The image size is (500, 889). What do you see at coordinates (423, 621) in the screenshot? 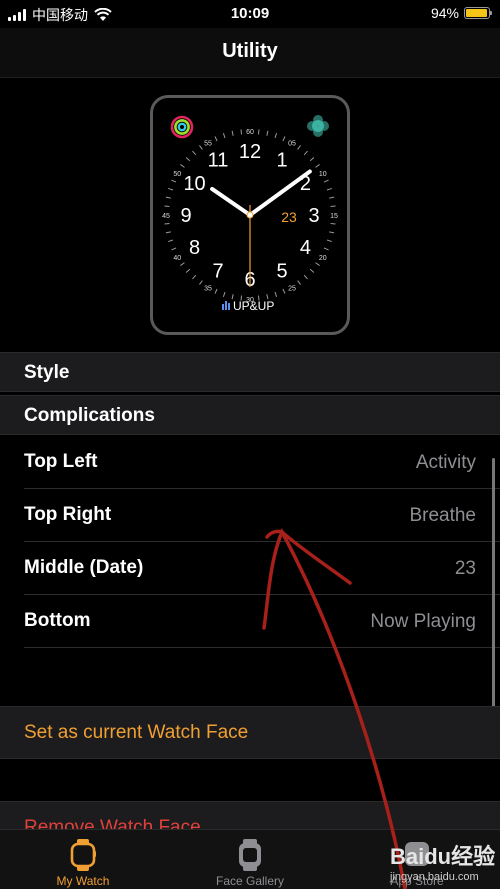
I see `complication-value: Now Playing` at bounding box center [423, 621].